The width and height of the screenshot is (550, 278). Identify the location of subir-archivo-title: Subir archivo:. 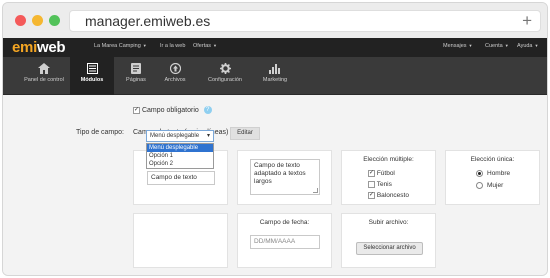
(388, 222).